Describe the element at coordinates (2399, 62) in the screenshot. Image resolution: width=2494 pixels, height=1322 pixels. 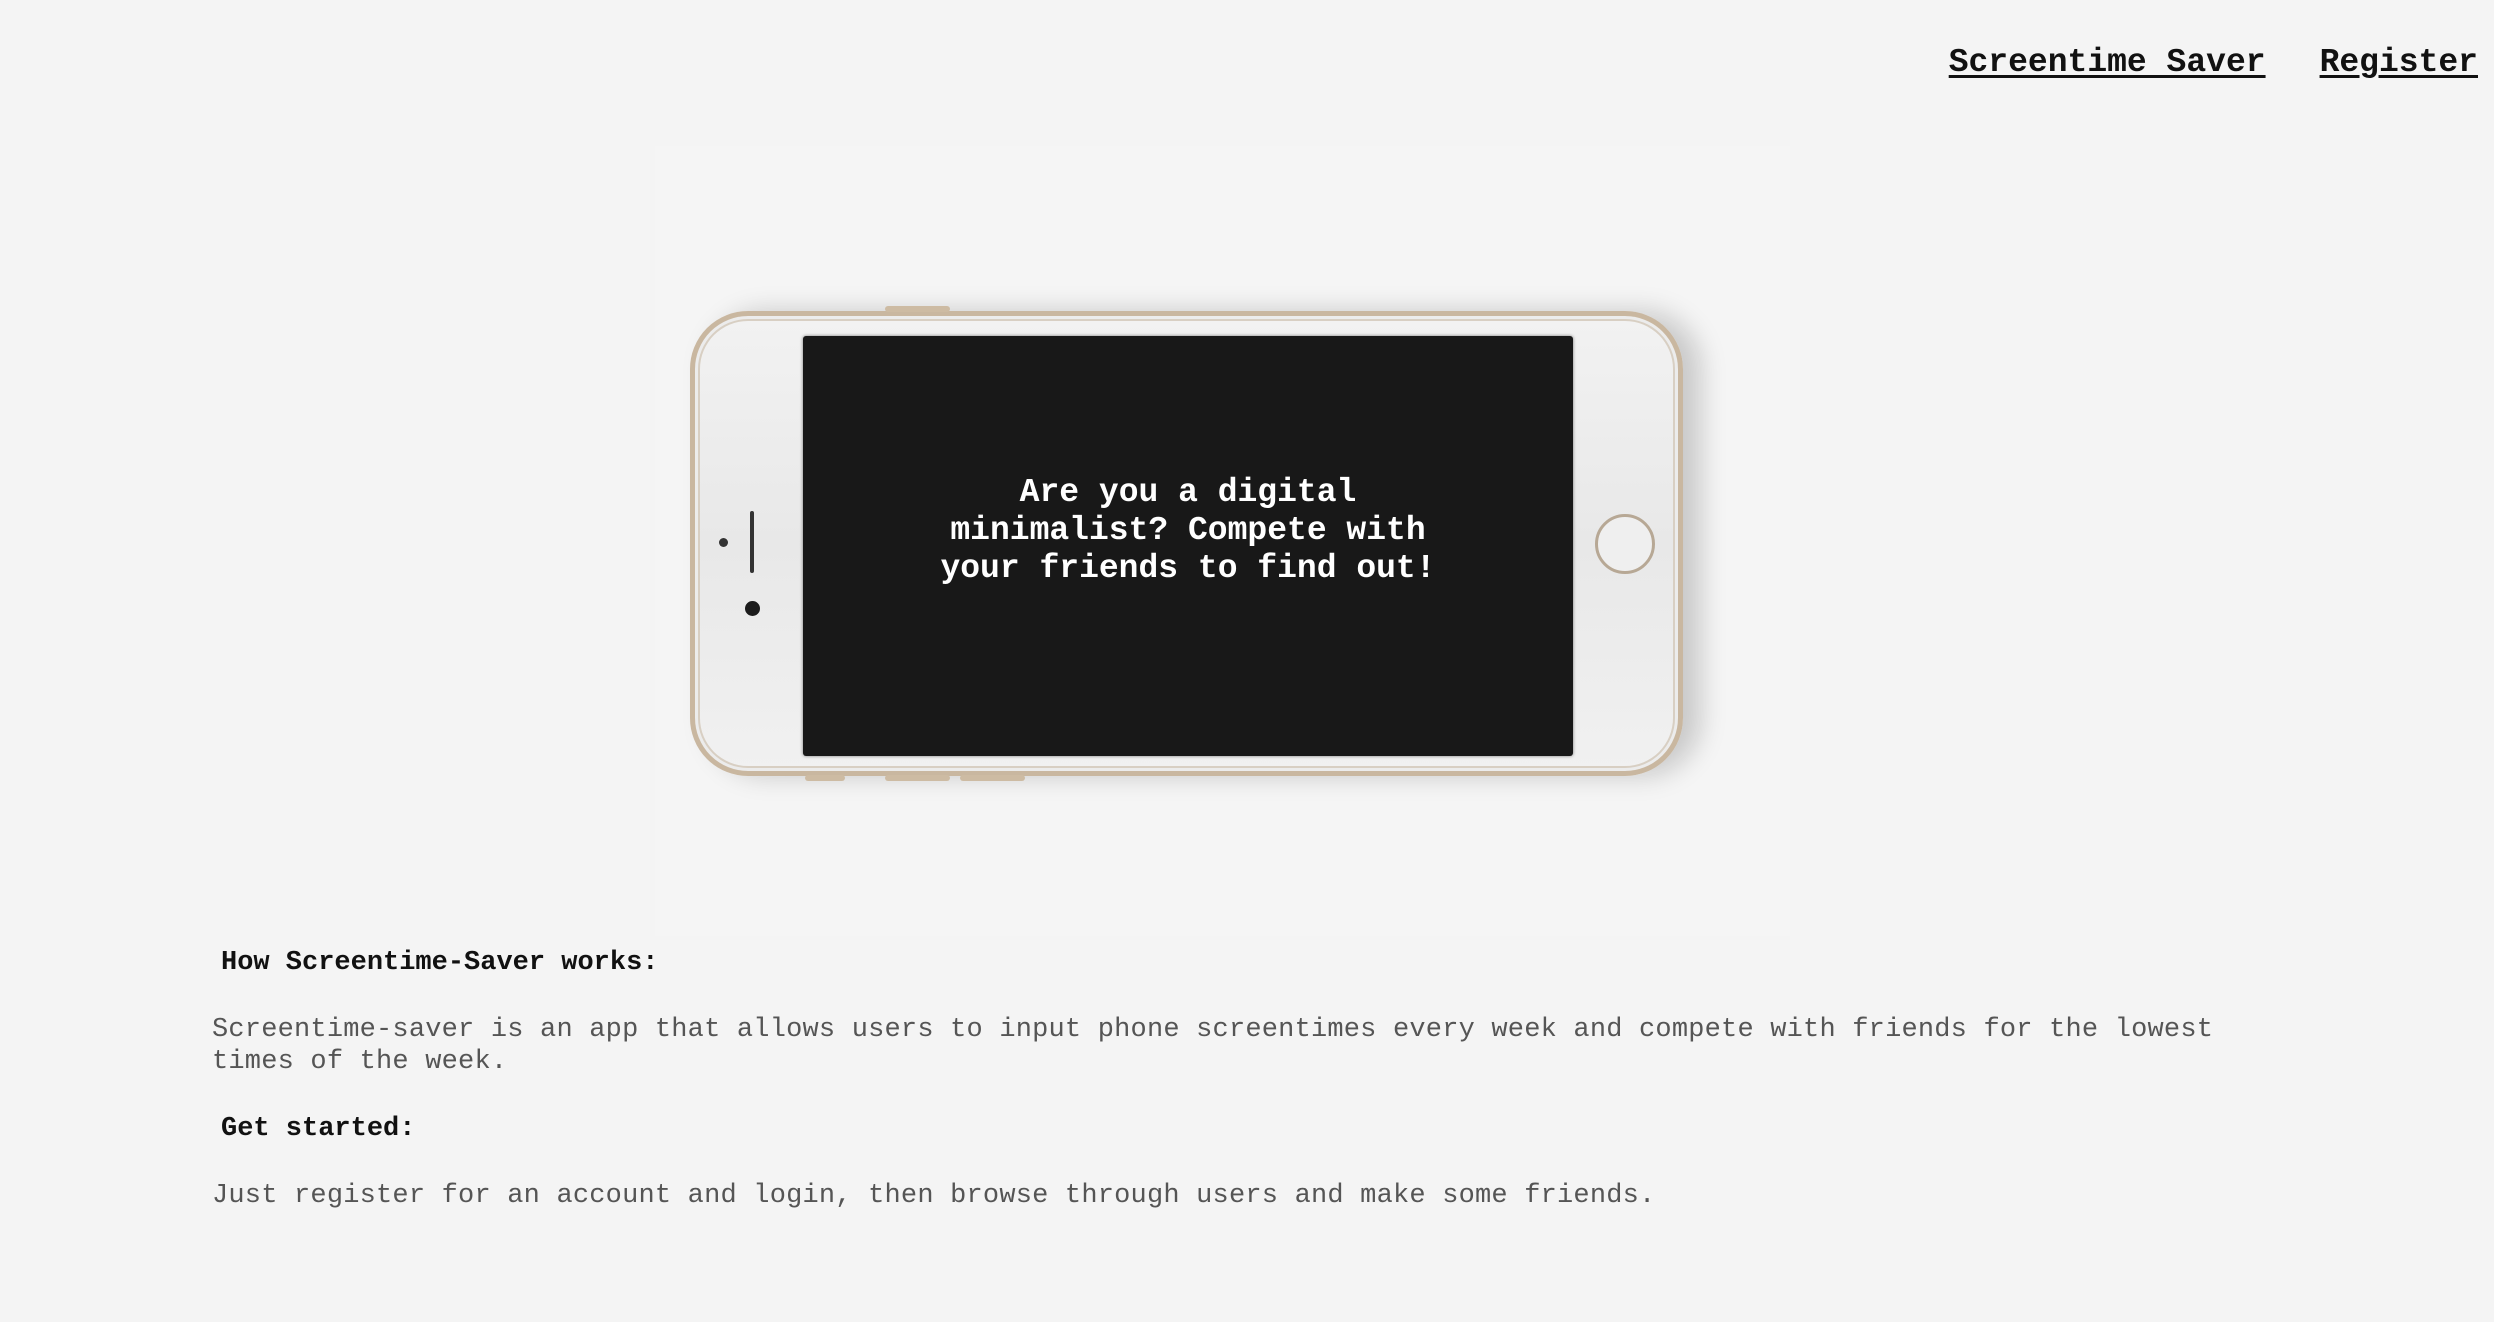
I see `register-link: Register` at that location.